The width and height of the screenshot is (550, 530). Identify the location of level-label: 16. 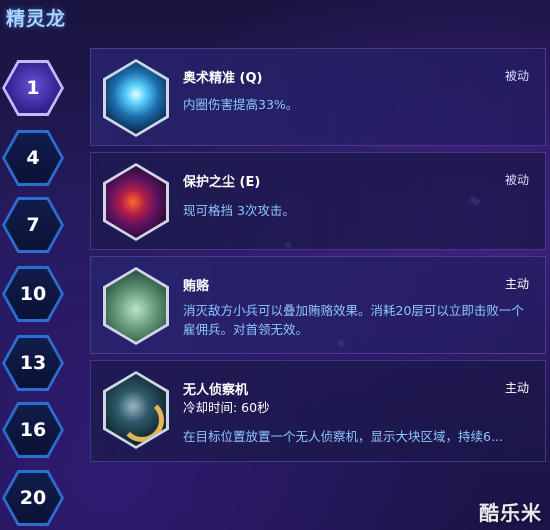
(33, 430).